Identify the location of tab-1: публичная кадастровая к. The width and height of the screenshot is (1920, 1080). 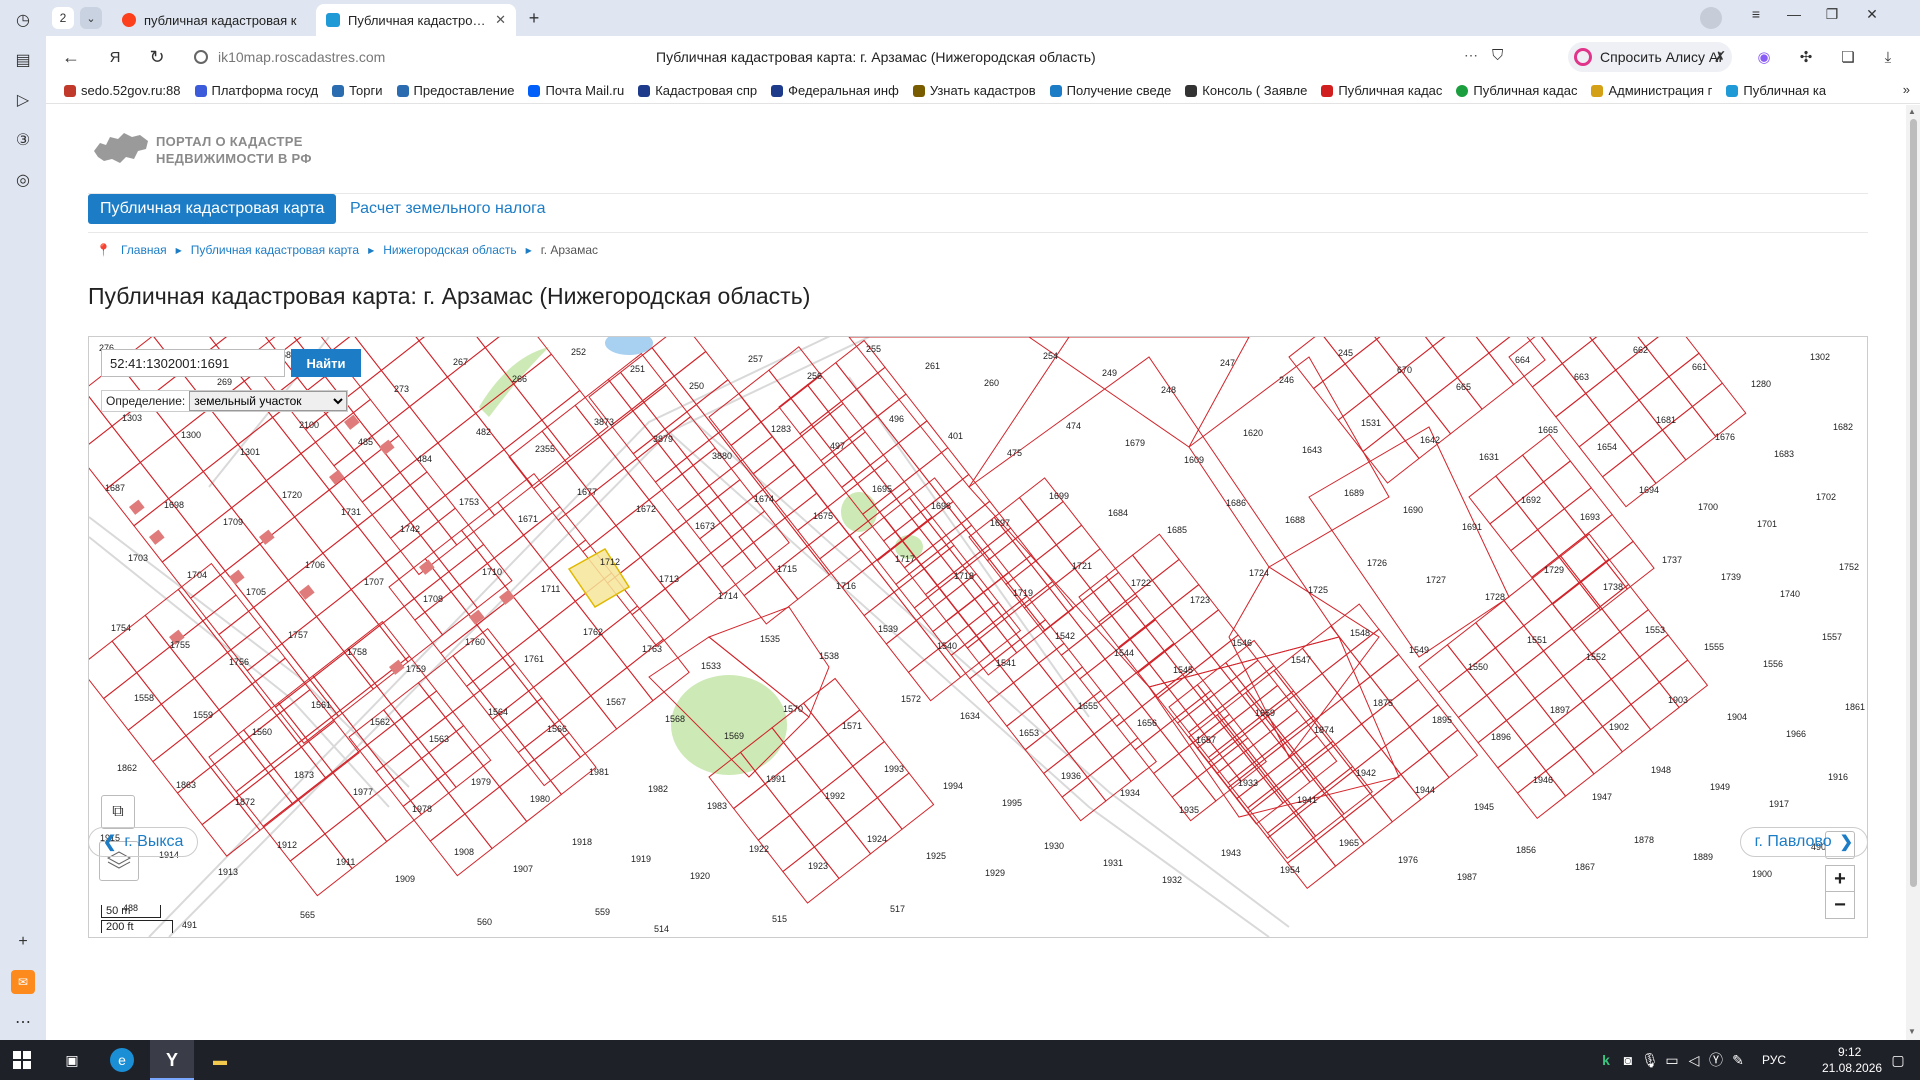
(212, 20).